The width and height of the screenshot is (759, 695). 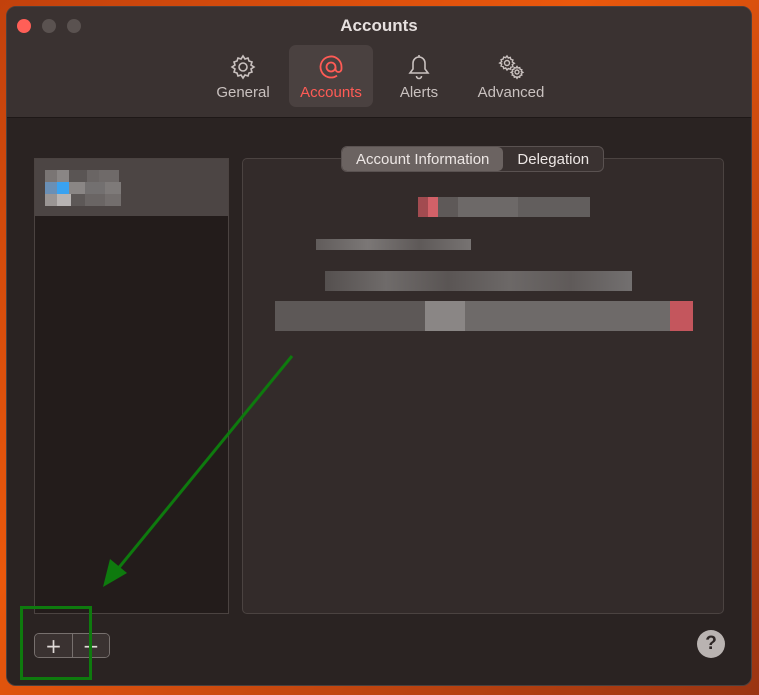 What do you see at coordinates (511, 92) in the screenshot?
I see `toolbar-advanced-label: Advanced` at bounding box center [511, 92].